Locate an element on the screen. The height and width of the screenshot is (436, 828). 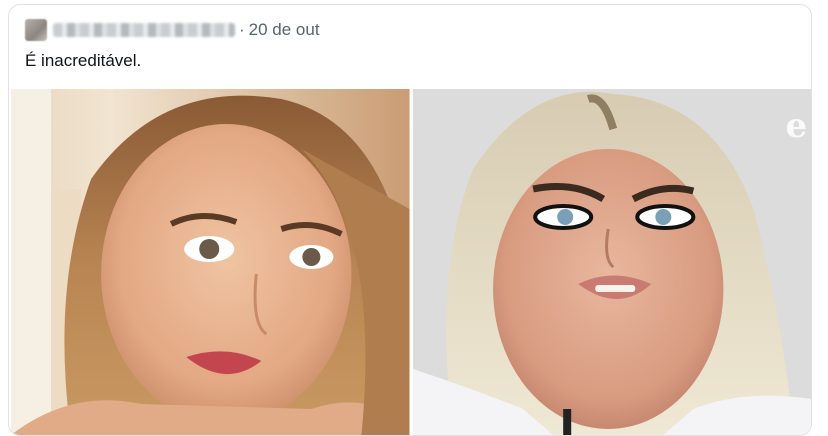
watermark-logo: e is located at coordinates (796, 126).